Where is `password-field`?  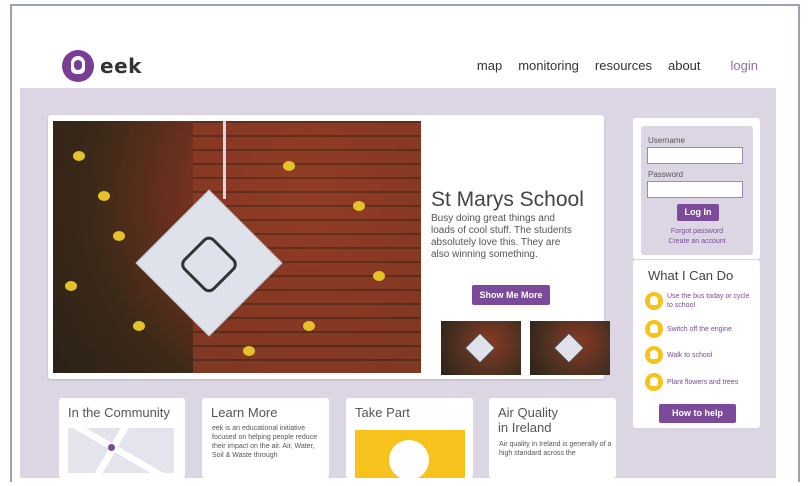
password-field is located at coordinates (695, 189).